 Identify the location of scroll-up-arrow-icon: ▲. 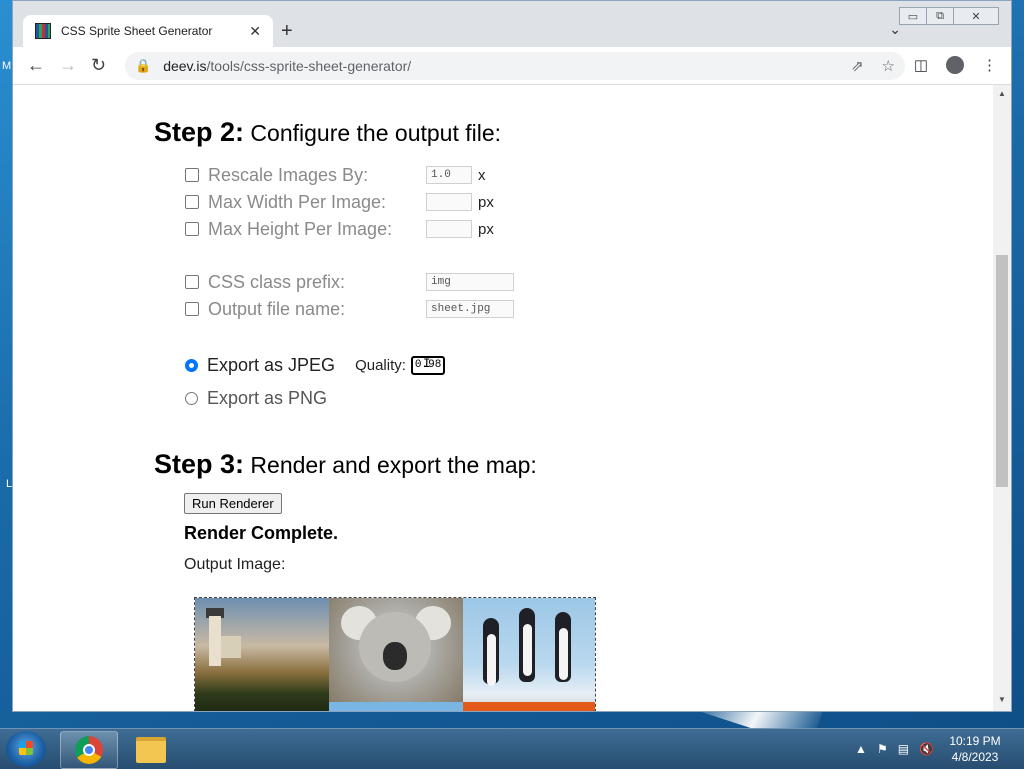
(1002, 93).